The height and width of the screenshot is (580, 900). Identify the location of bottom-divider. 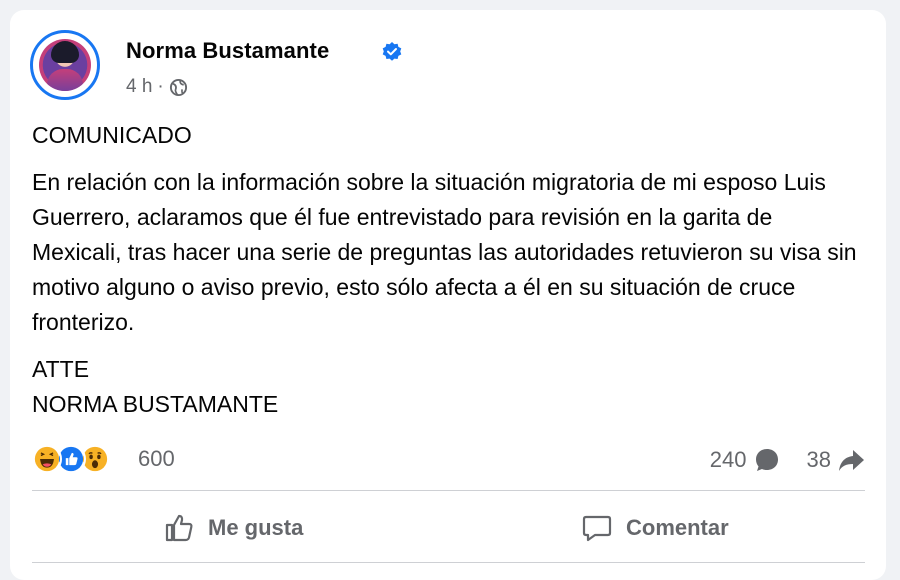
(448, 562).